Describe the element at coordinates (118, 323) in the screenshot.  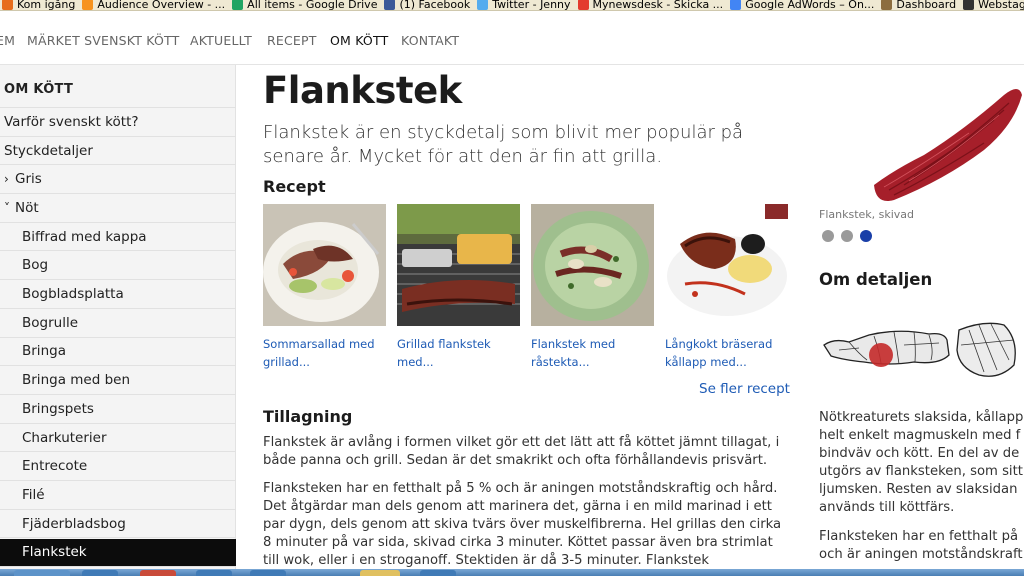
I see `sidebar-item: Bogrulle` at that location.